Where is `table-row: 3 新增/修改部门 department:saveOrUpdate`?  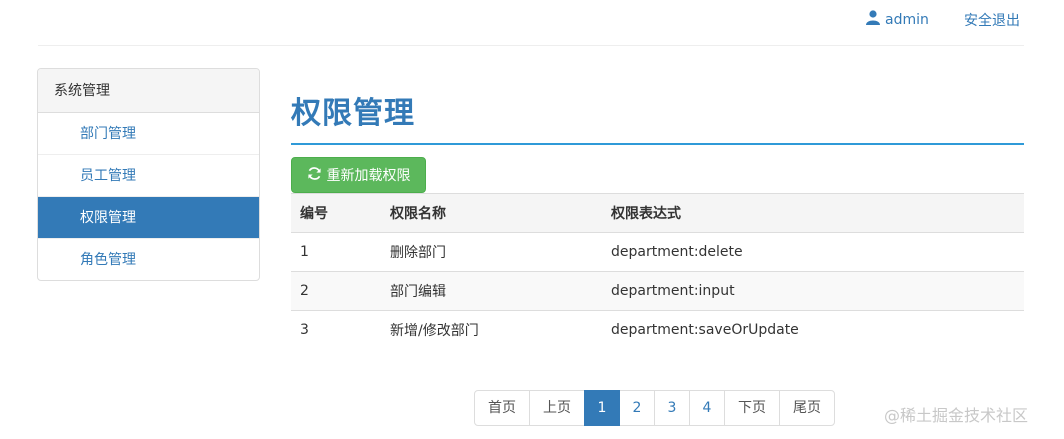
table-row: 3 新增/修改部门 department:saveOrUpdate is located at coordinates (657, 330).